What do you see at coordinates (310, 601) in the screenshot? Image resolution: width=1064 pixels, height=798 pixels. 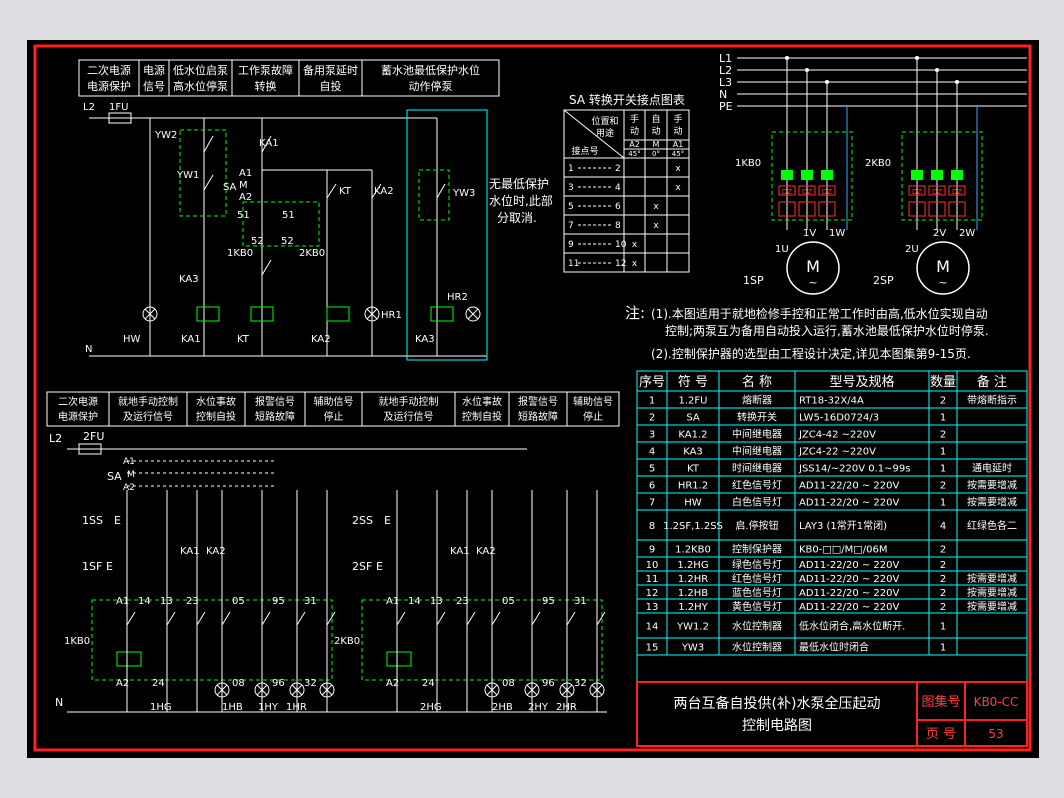 I see `left-t31: 31` at bounding box center [310, 601].